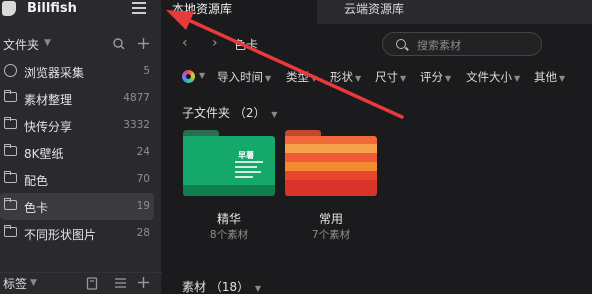 This screenshot has width=592, height=294. Describe the element at coordinates (36, 181) in the screenshot. I see `sidebar-item-label: 配色` at that location.